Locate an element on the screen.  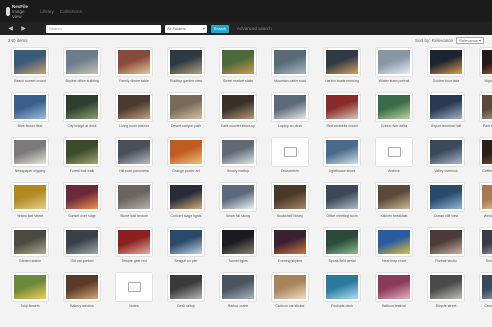
thumbnail-tile: Temple gate red is located at coordinates (134, 248).